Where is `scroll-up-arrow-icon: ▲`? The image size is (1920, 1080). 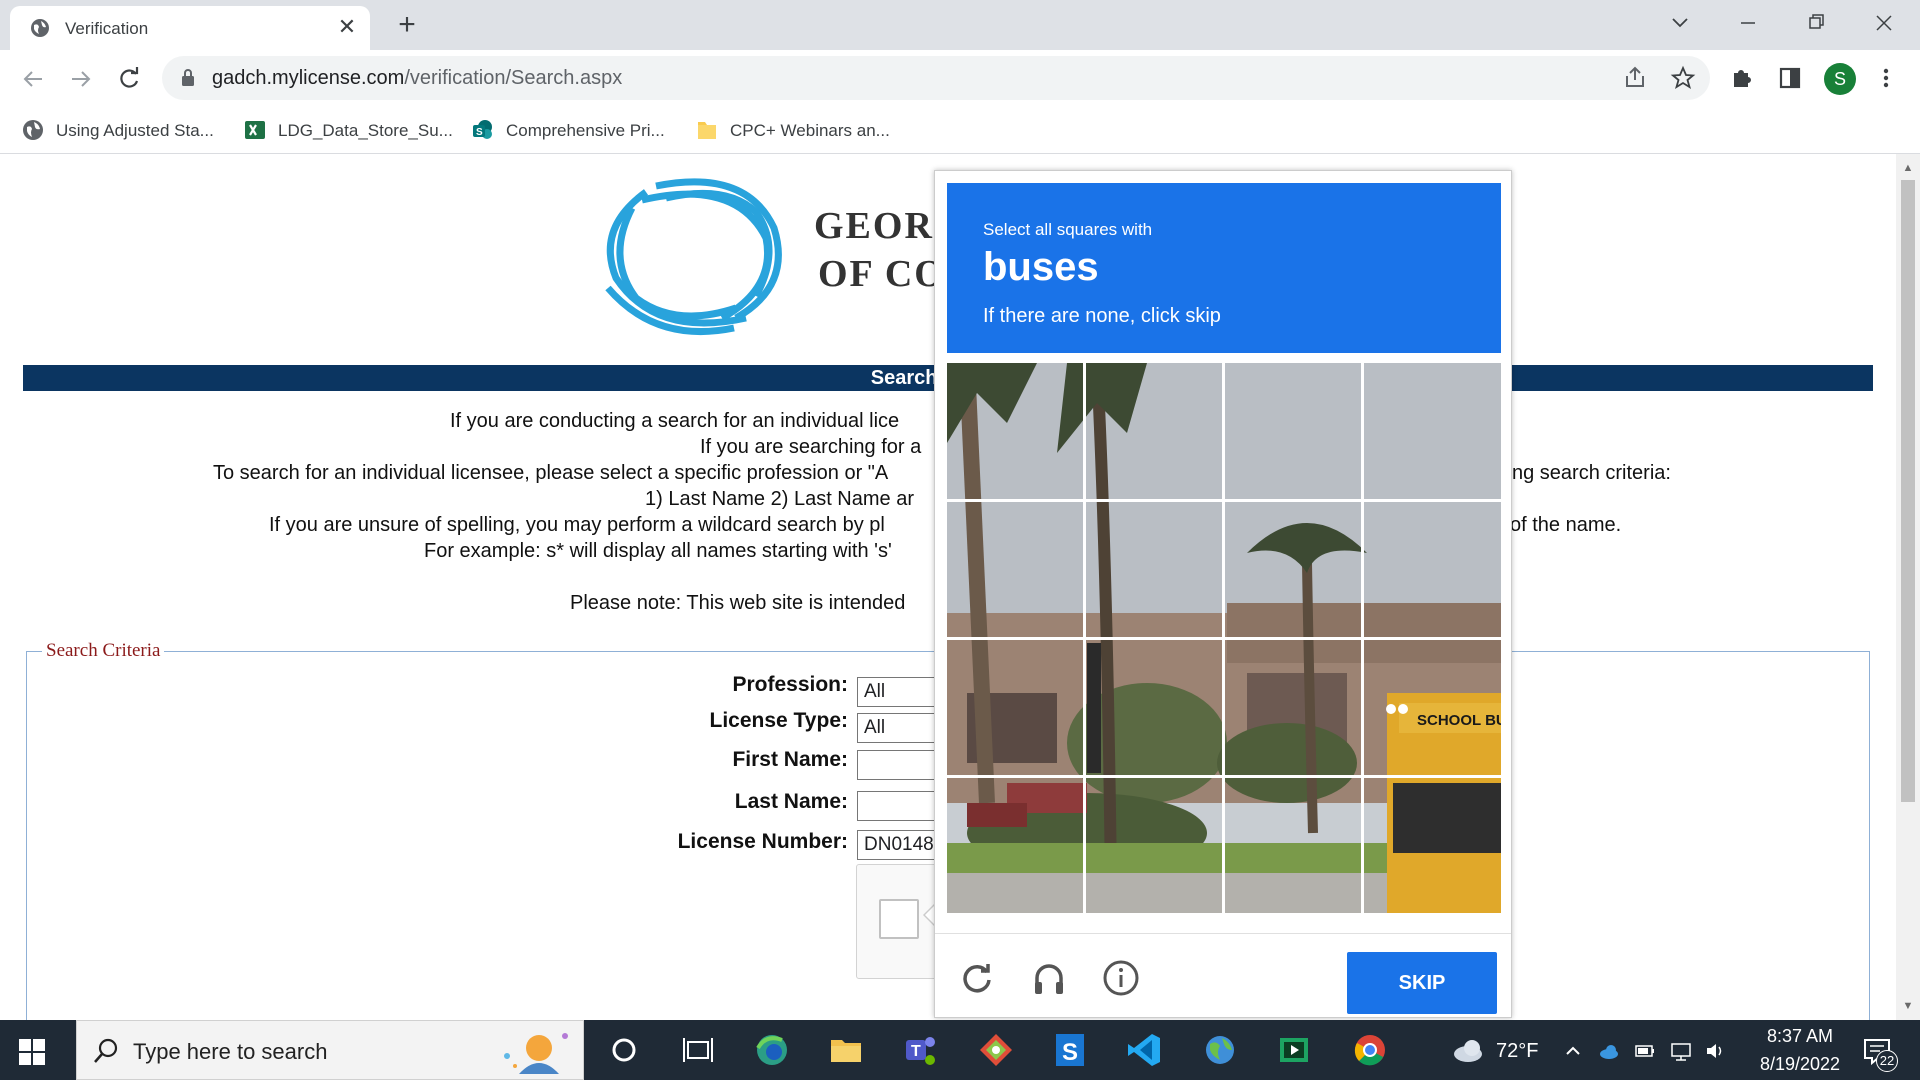
scroll-up-arrow-icon: ▲ is located at coordinates (1908, 168).